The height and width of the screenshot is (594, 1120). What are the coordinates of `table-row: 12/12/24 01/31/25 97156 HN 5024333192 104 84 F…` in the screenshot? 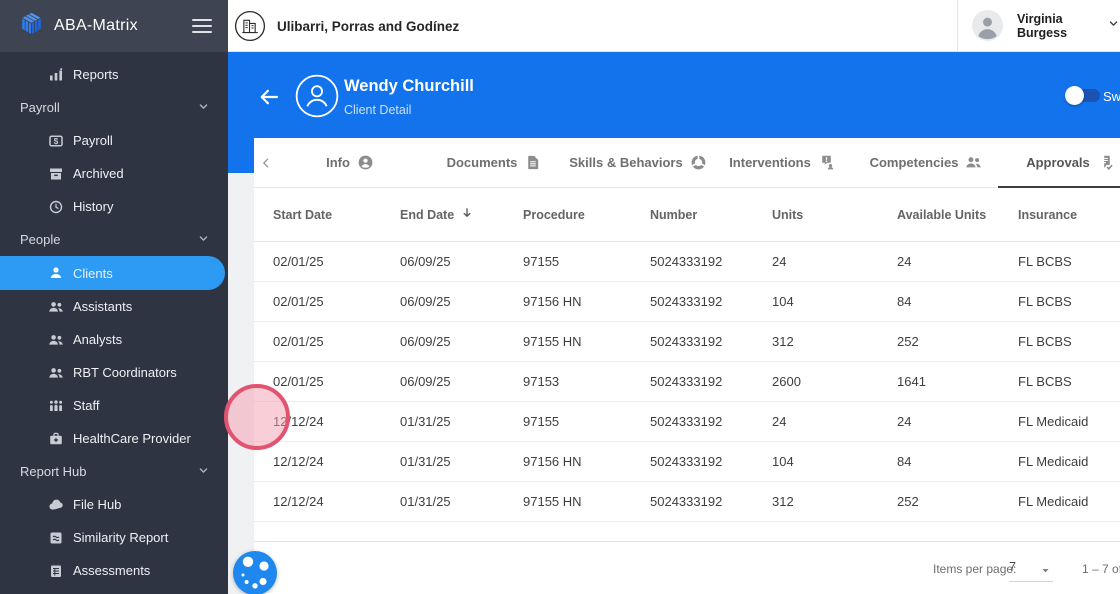 It's located at (687, 462).